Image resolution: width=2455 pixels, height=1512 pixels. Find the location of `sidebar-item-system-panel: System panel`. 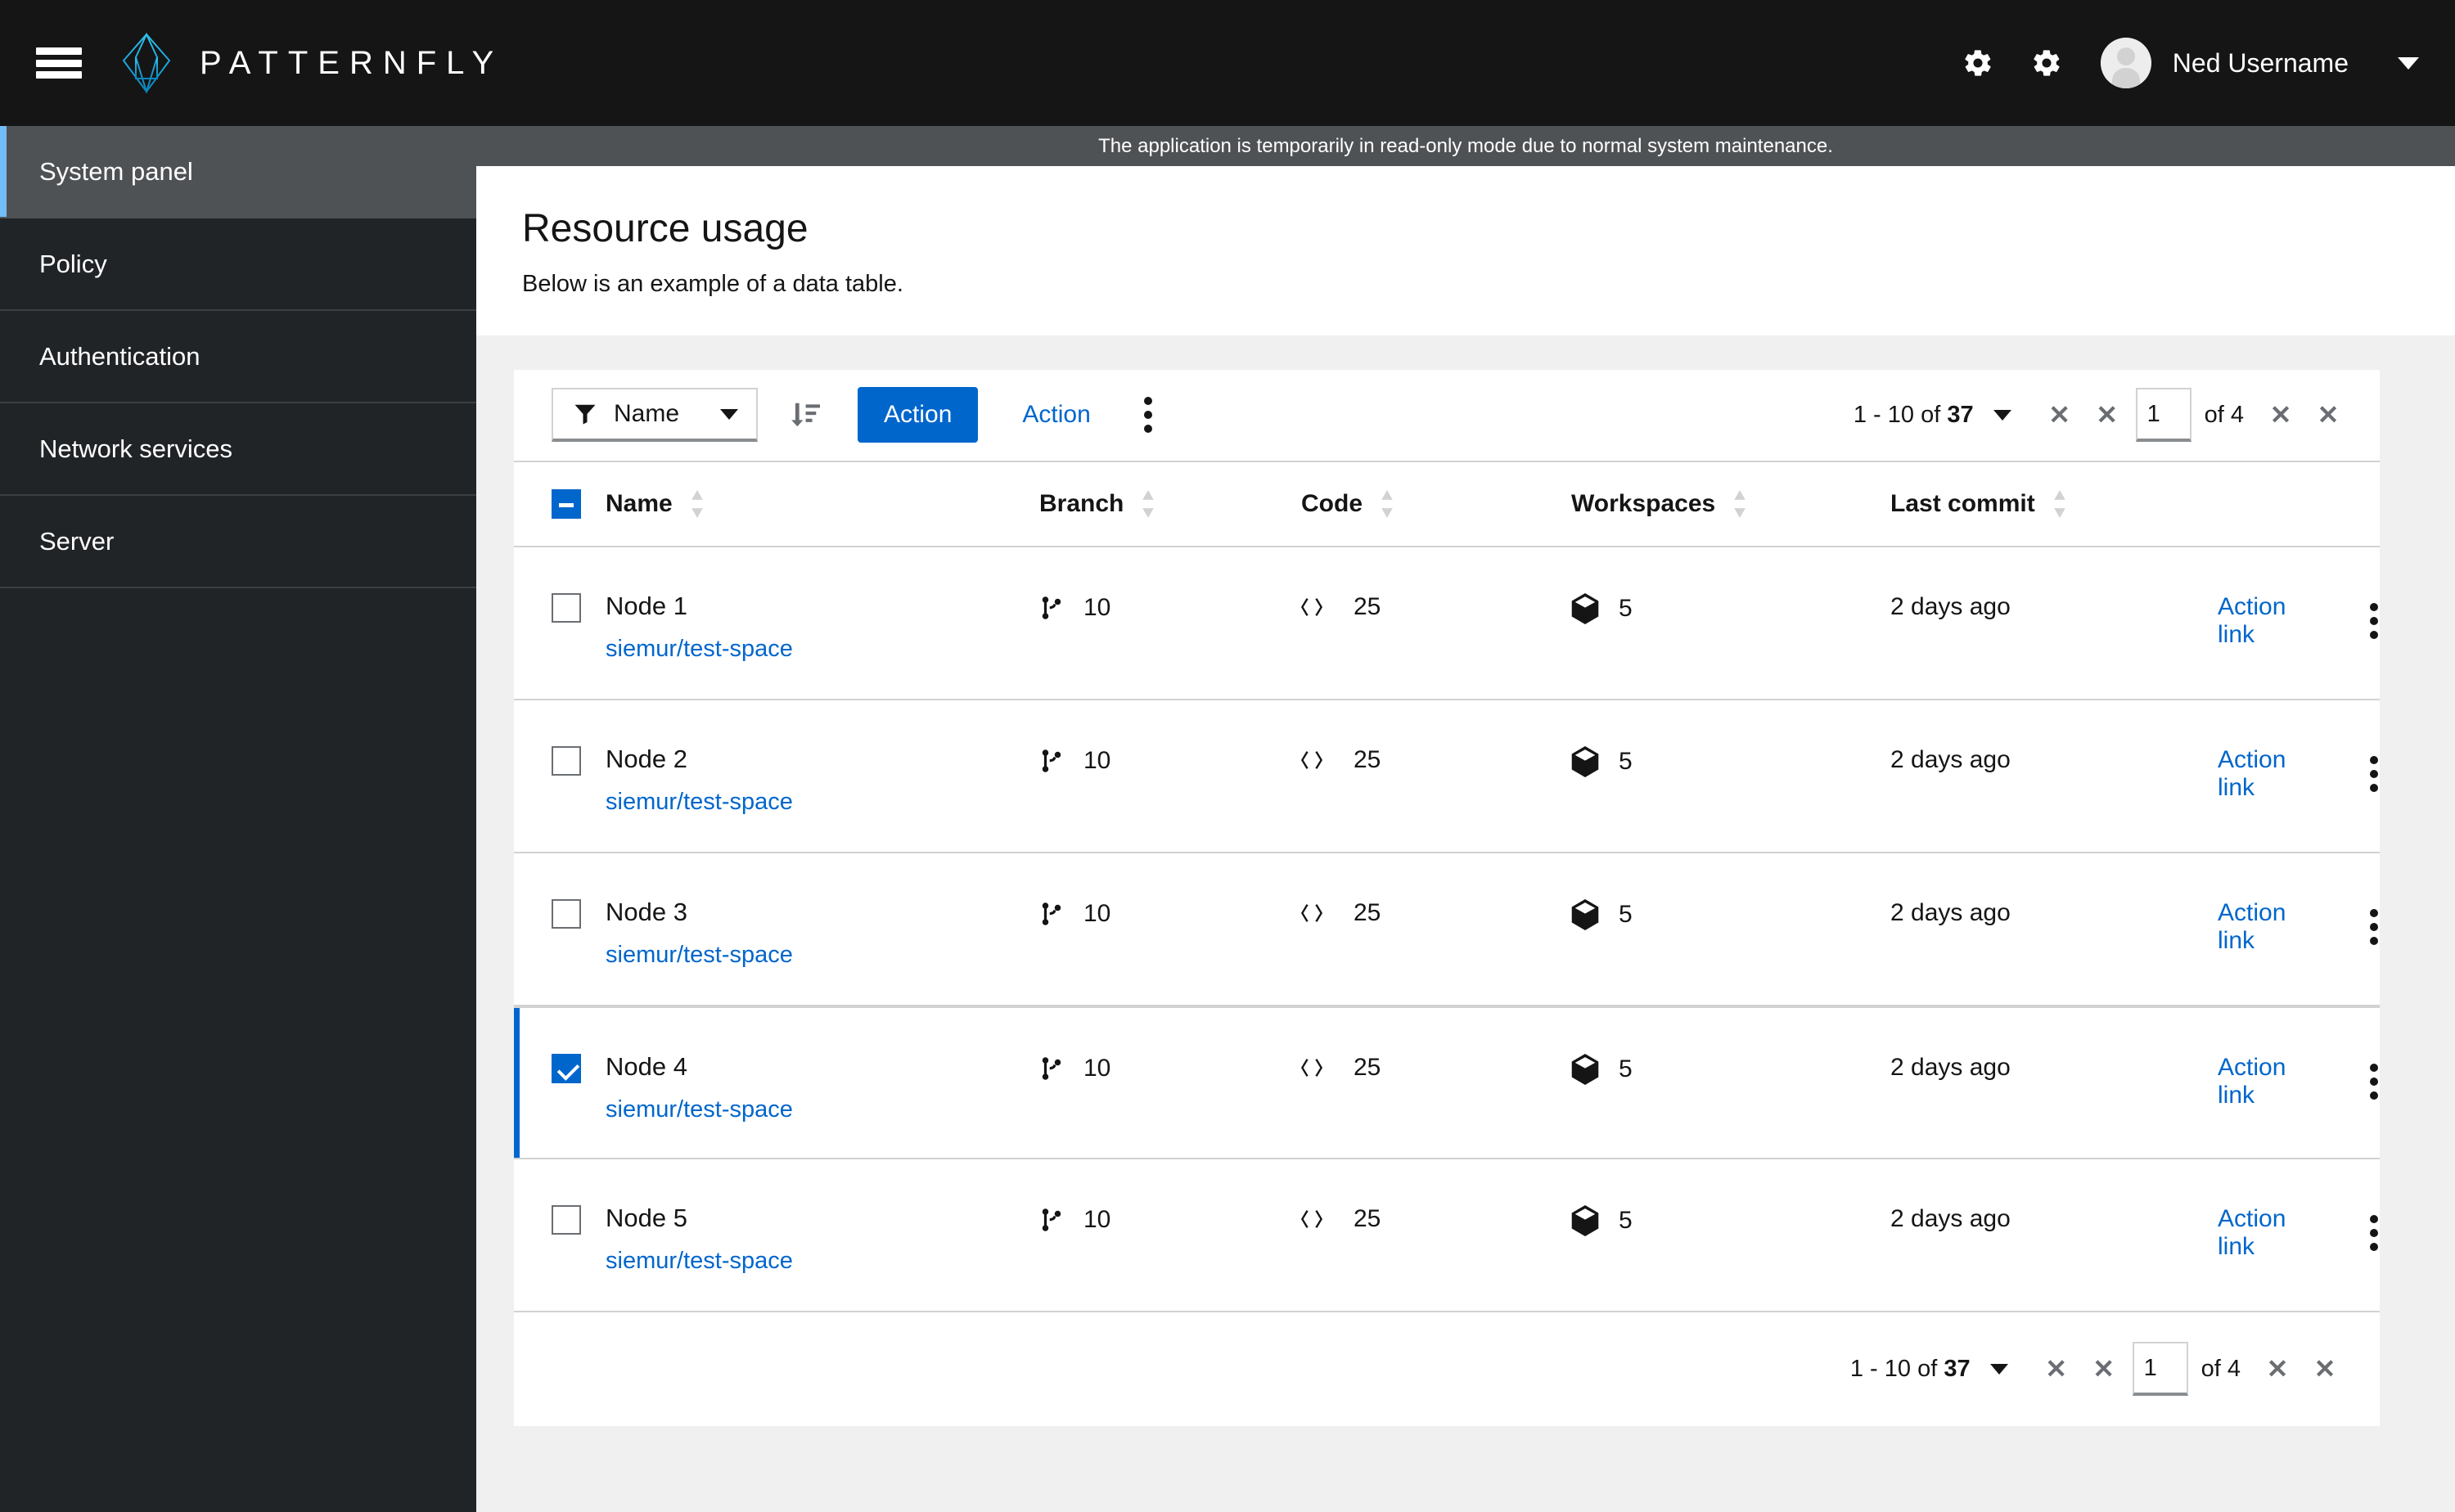

sidebar-item-system-panel: System panel is located at coordinates (238, 172).